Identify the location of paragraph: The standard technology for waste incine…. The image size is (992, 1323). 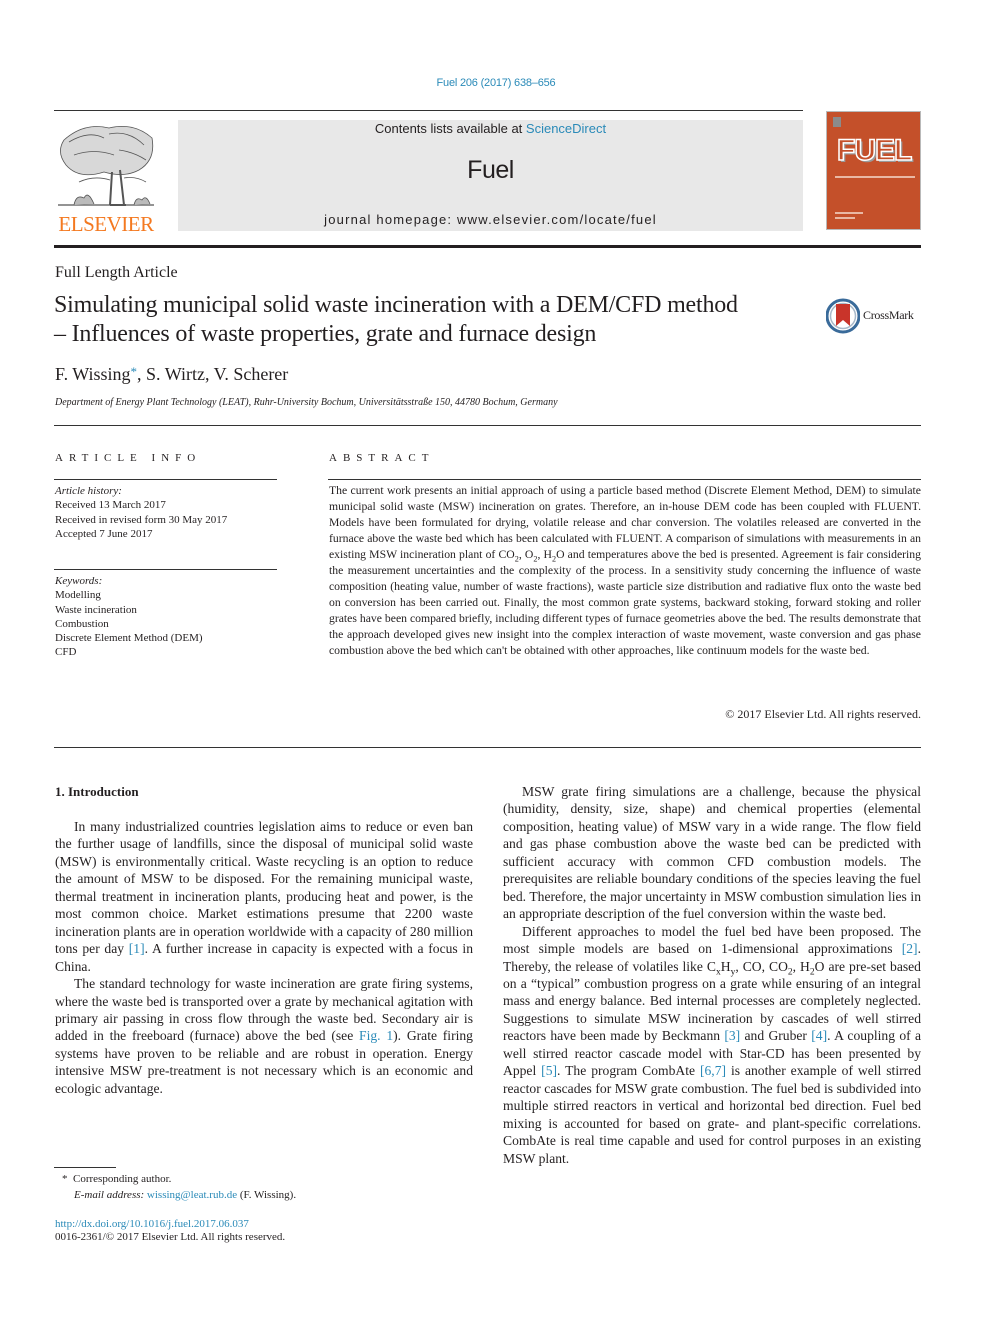
(264, 1036).